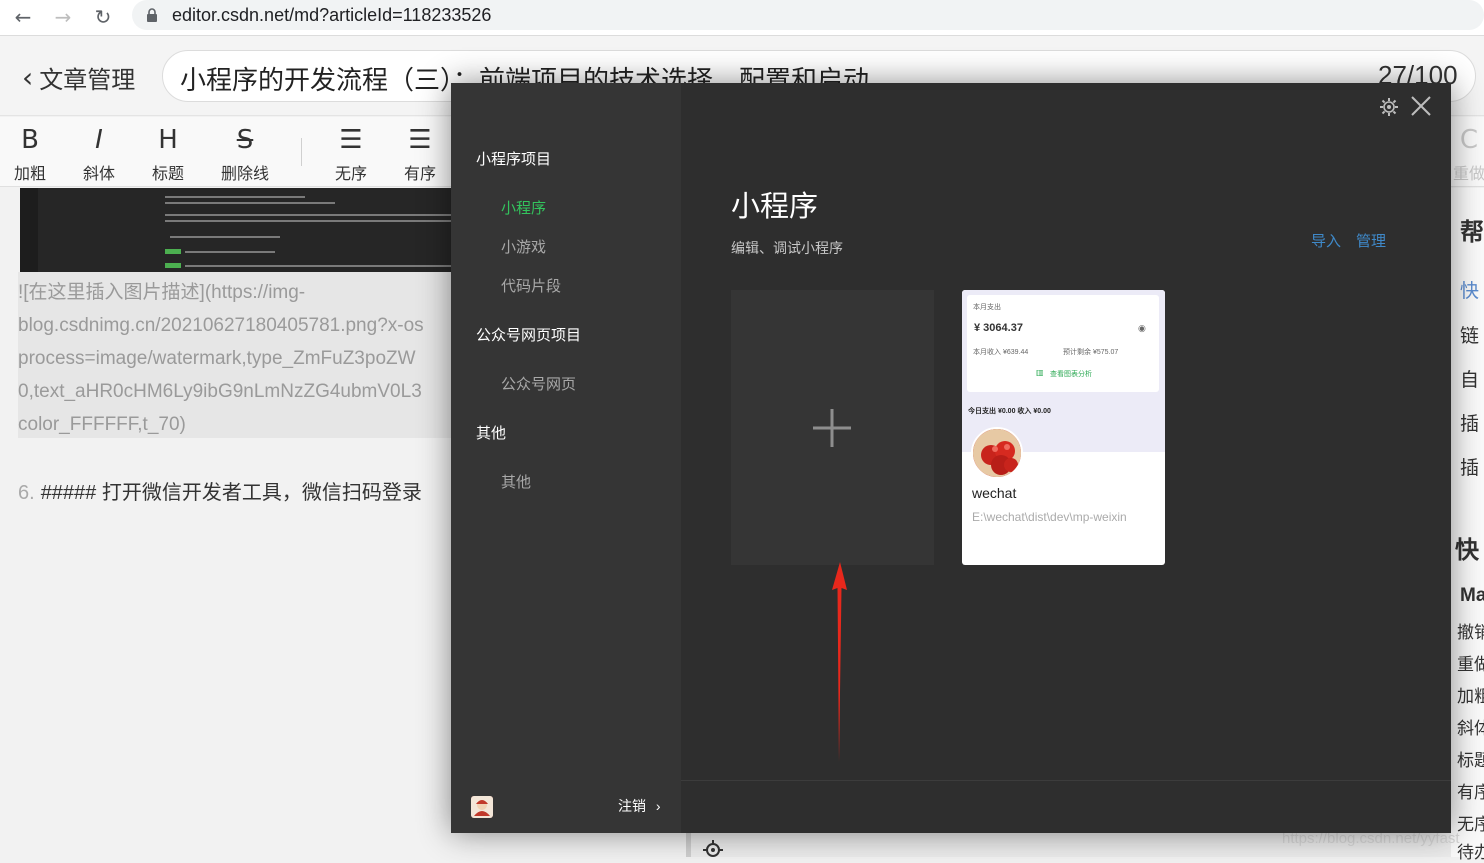 This screenshot has height=863, width=1484. I want to click on back-arrow-icon: ←, so click(23, 17).